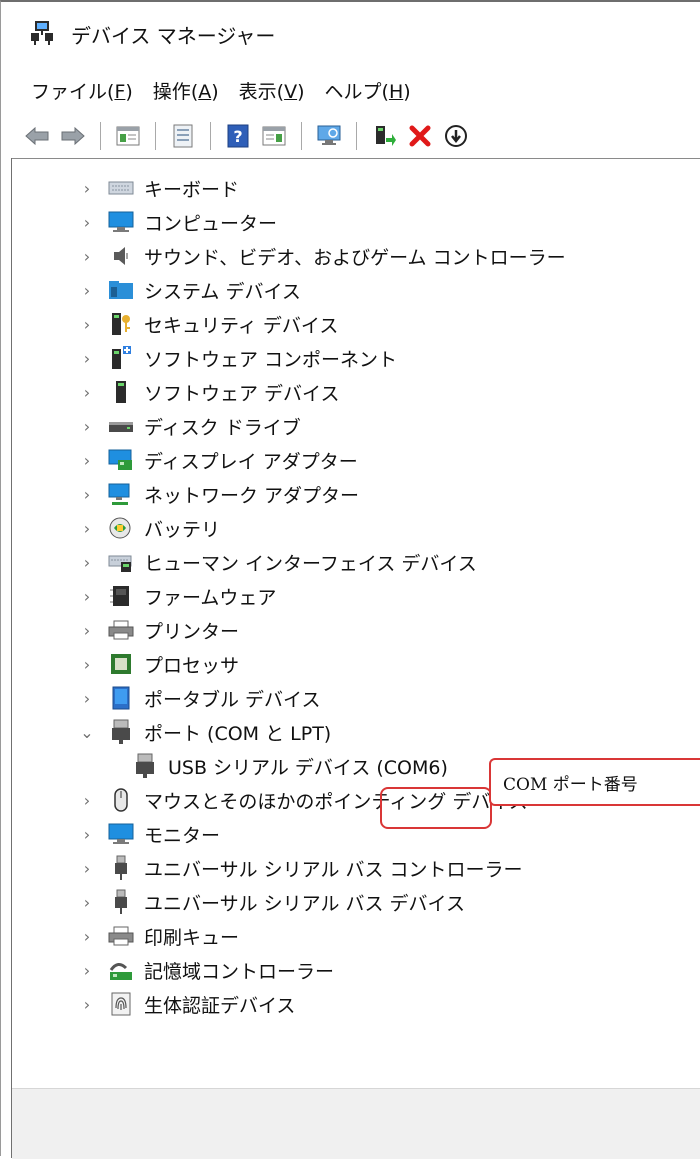 Image resolution: width=700 pixels, height=1159 pixels. What do you see at coordinates (128, 136) in the screenshot?
I see `console-tree-button` at bounding box center [128, 136].